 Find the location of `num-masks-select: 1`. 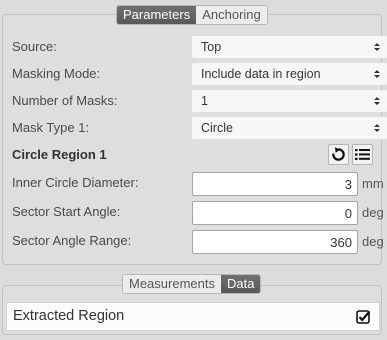

num-masks-select: 1 is located at coordinates (289, 101).